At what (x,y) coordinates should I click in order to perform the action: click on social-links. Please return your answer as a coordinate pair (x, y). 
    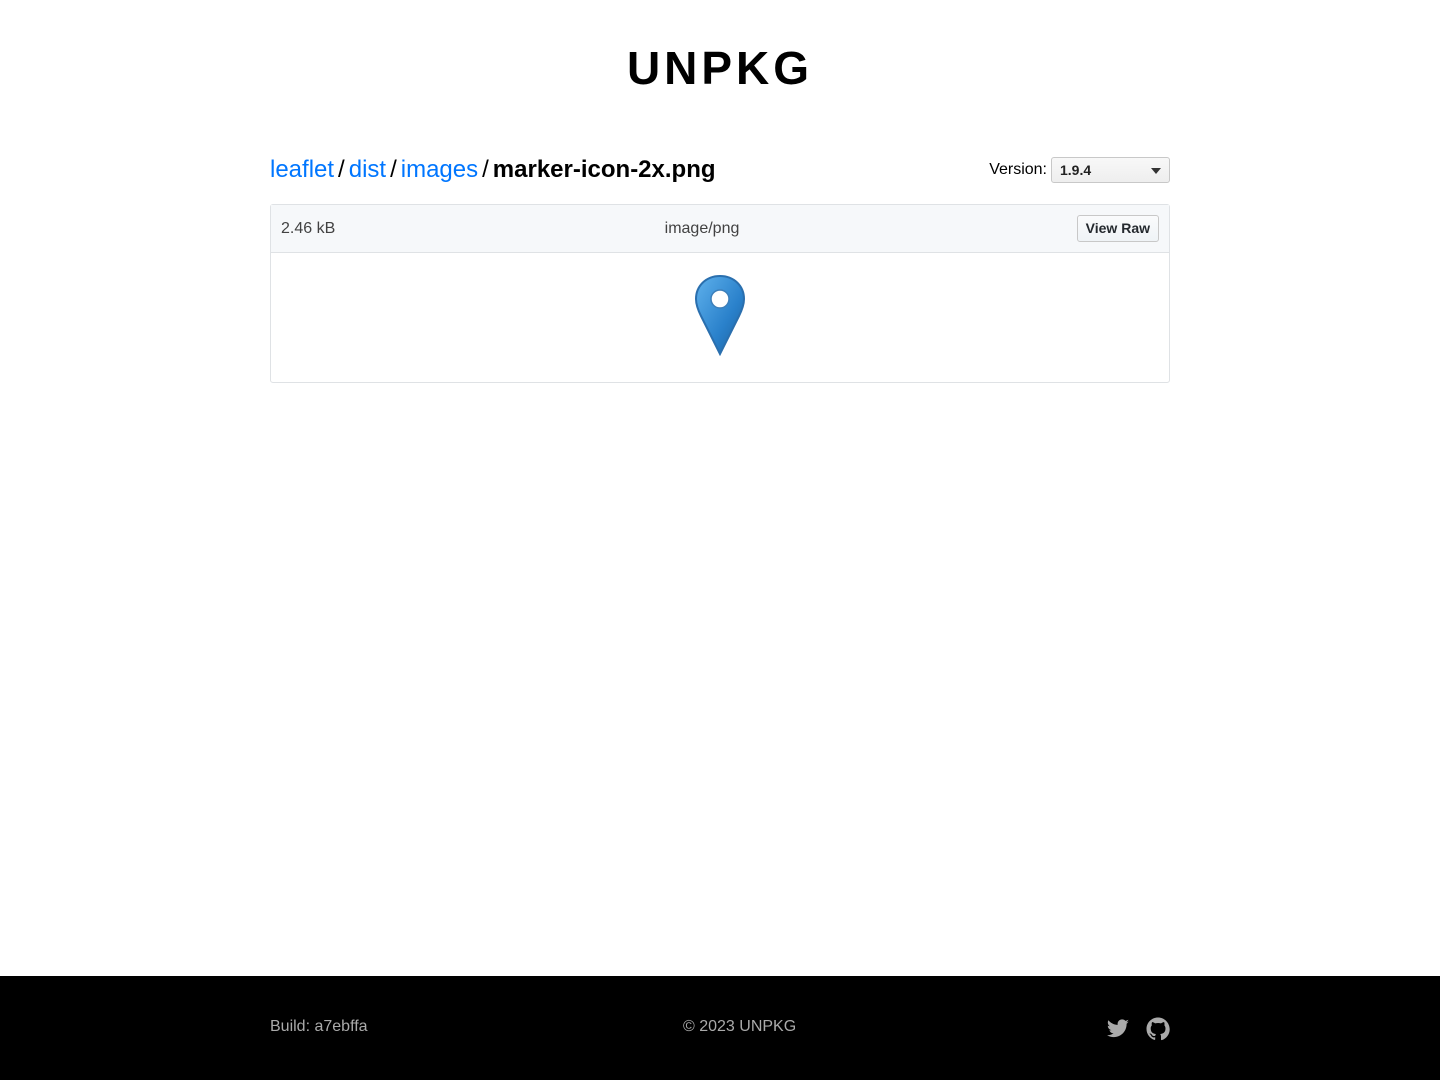
    Looking at the image, I should click on (1138, 1029).